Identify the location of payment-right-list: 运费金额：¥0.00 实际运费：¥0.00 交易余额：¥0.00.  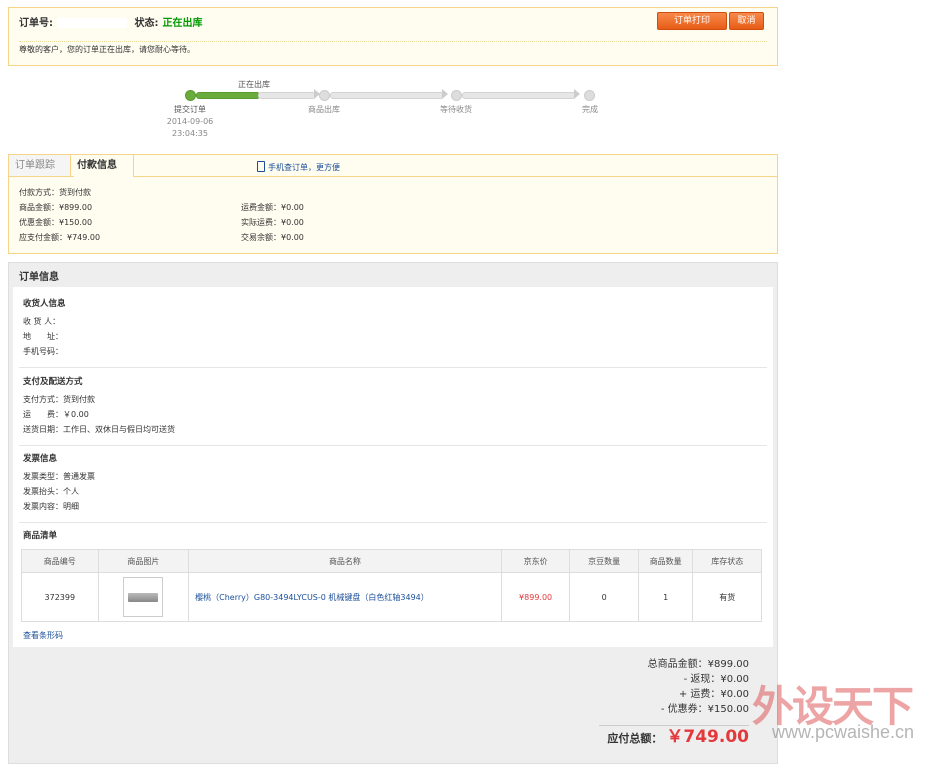
(272, 222).